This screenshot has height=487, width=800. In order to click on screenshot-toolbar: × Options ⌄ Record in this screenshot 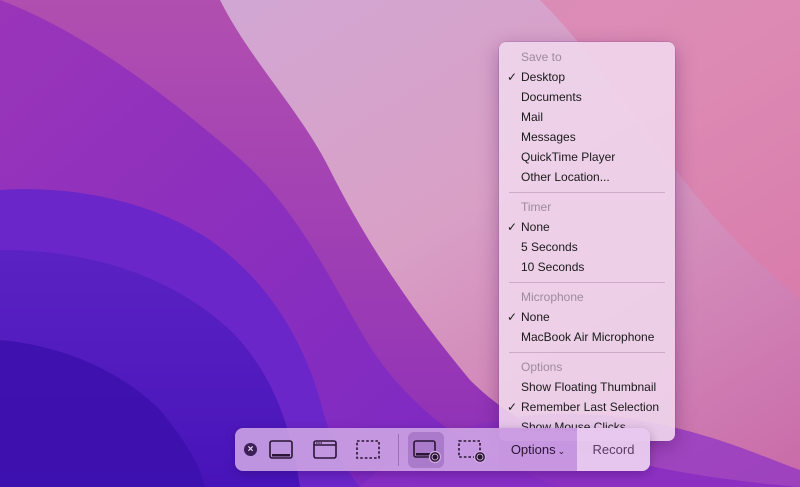, I will do `click(442, 449)`.